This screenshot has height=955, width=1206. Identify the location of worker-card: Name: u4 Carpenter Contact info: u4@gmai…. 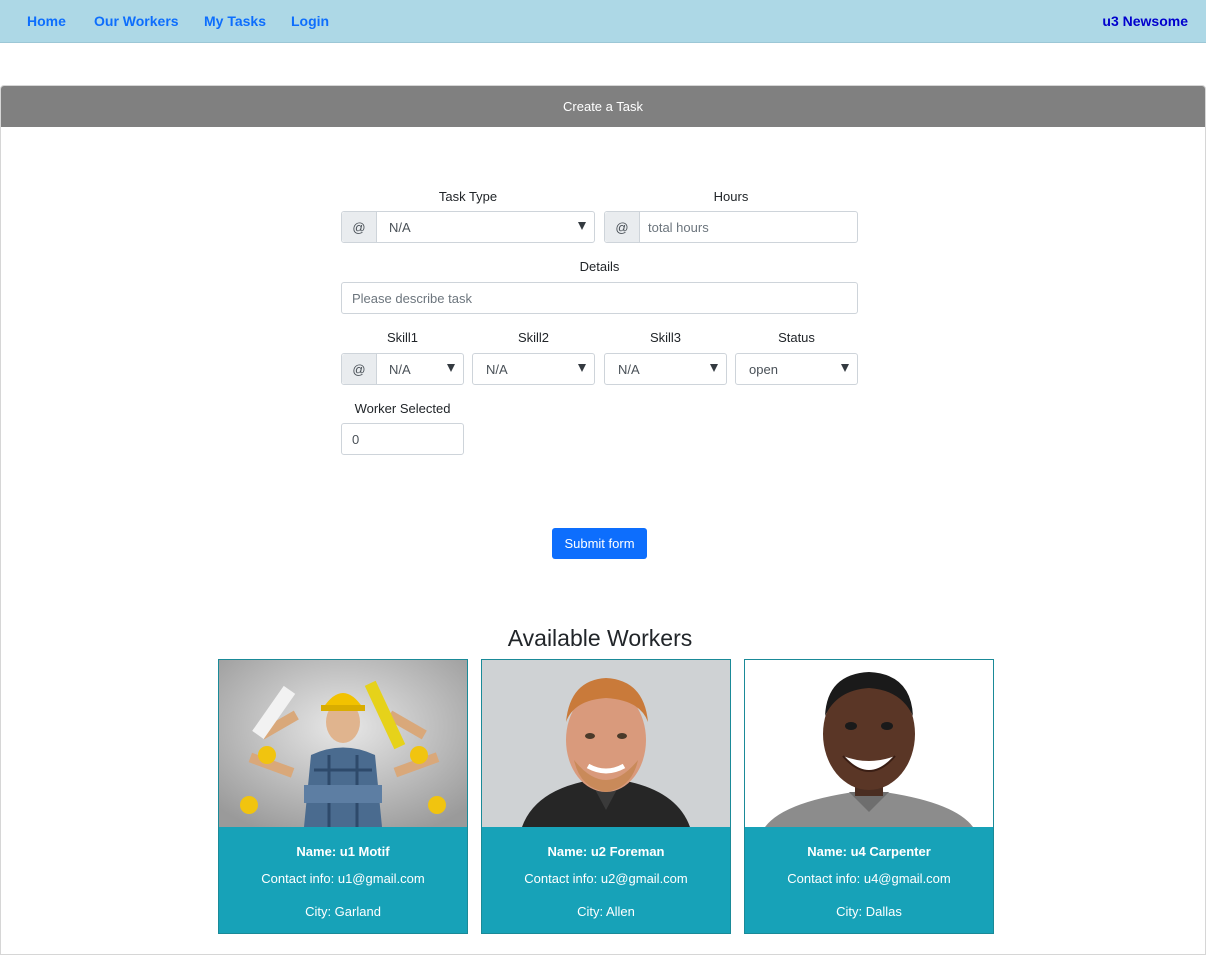
(869, 796).